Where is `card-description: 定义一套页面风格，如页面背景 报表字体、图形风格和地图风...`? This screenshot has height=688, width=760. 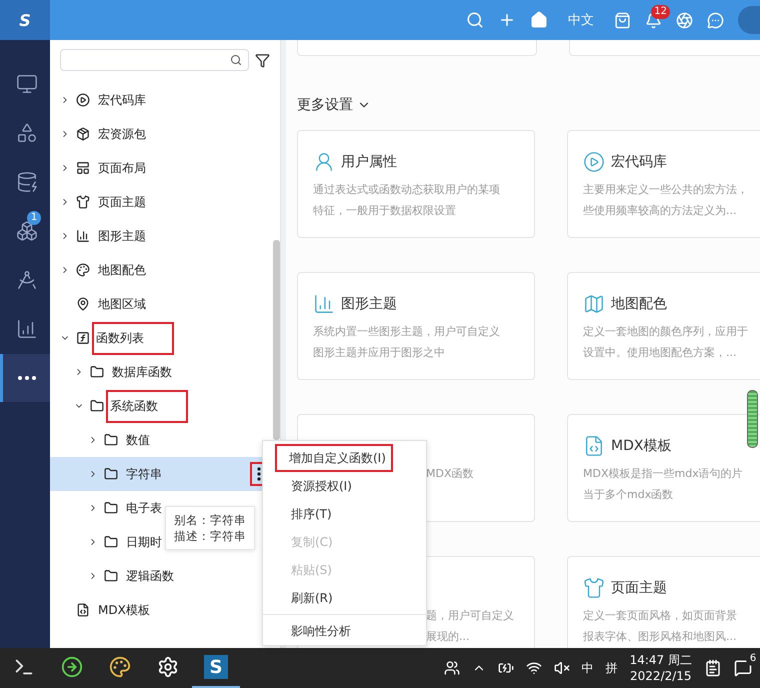
card-description: 定义一套页面风格，如页面背景 报表字体、图形风格和地图风... is located at coordinates (660, 626).